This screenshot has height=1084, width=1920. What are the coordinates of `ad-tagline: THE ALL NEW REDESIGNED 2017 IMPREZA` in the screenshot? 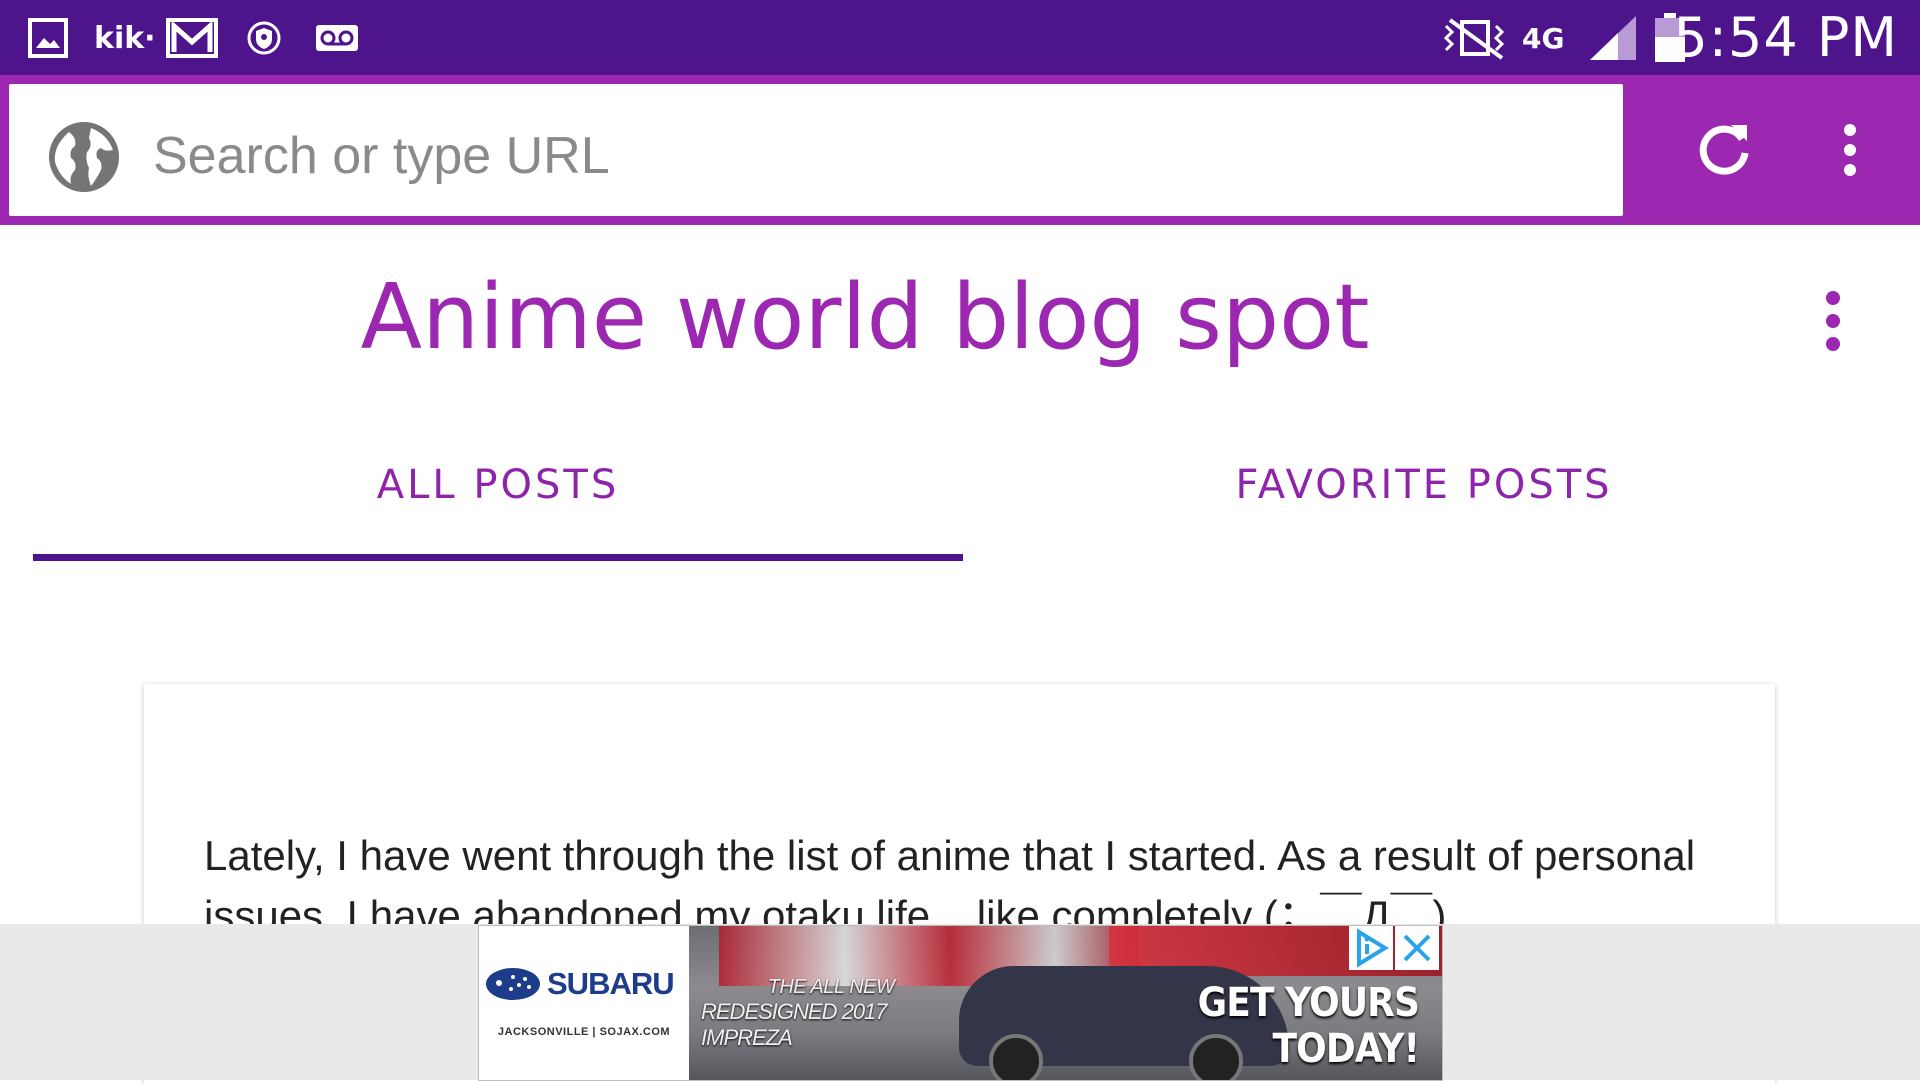 It's located at (831, 1013).